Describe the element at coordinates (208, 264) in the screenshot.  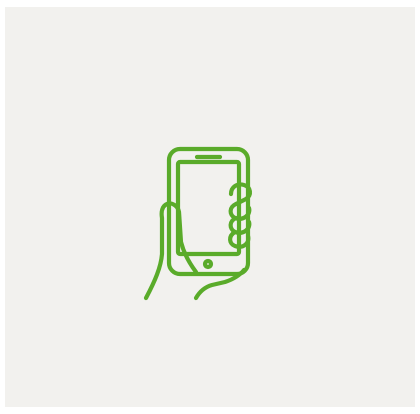
I see `phone-home-button` at that location.